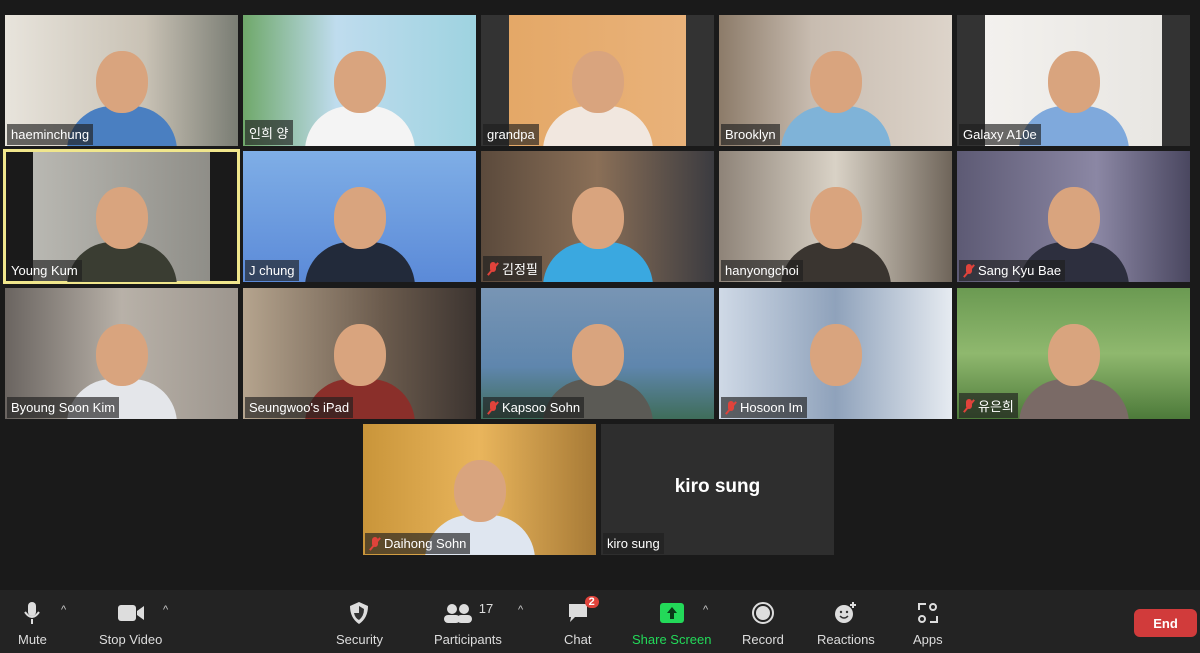  Describe the element at coordinates (1020, 270) in the screenshot. I see `participant-name: Sang Kyu Bae` at that location.